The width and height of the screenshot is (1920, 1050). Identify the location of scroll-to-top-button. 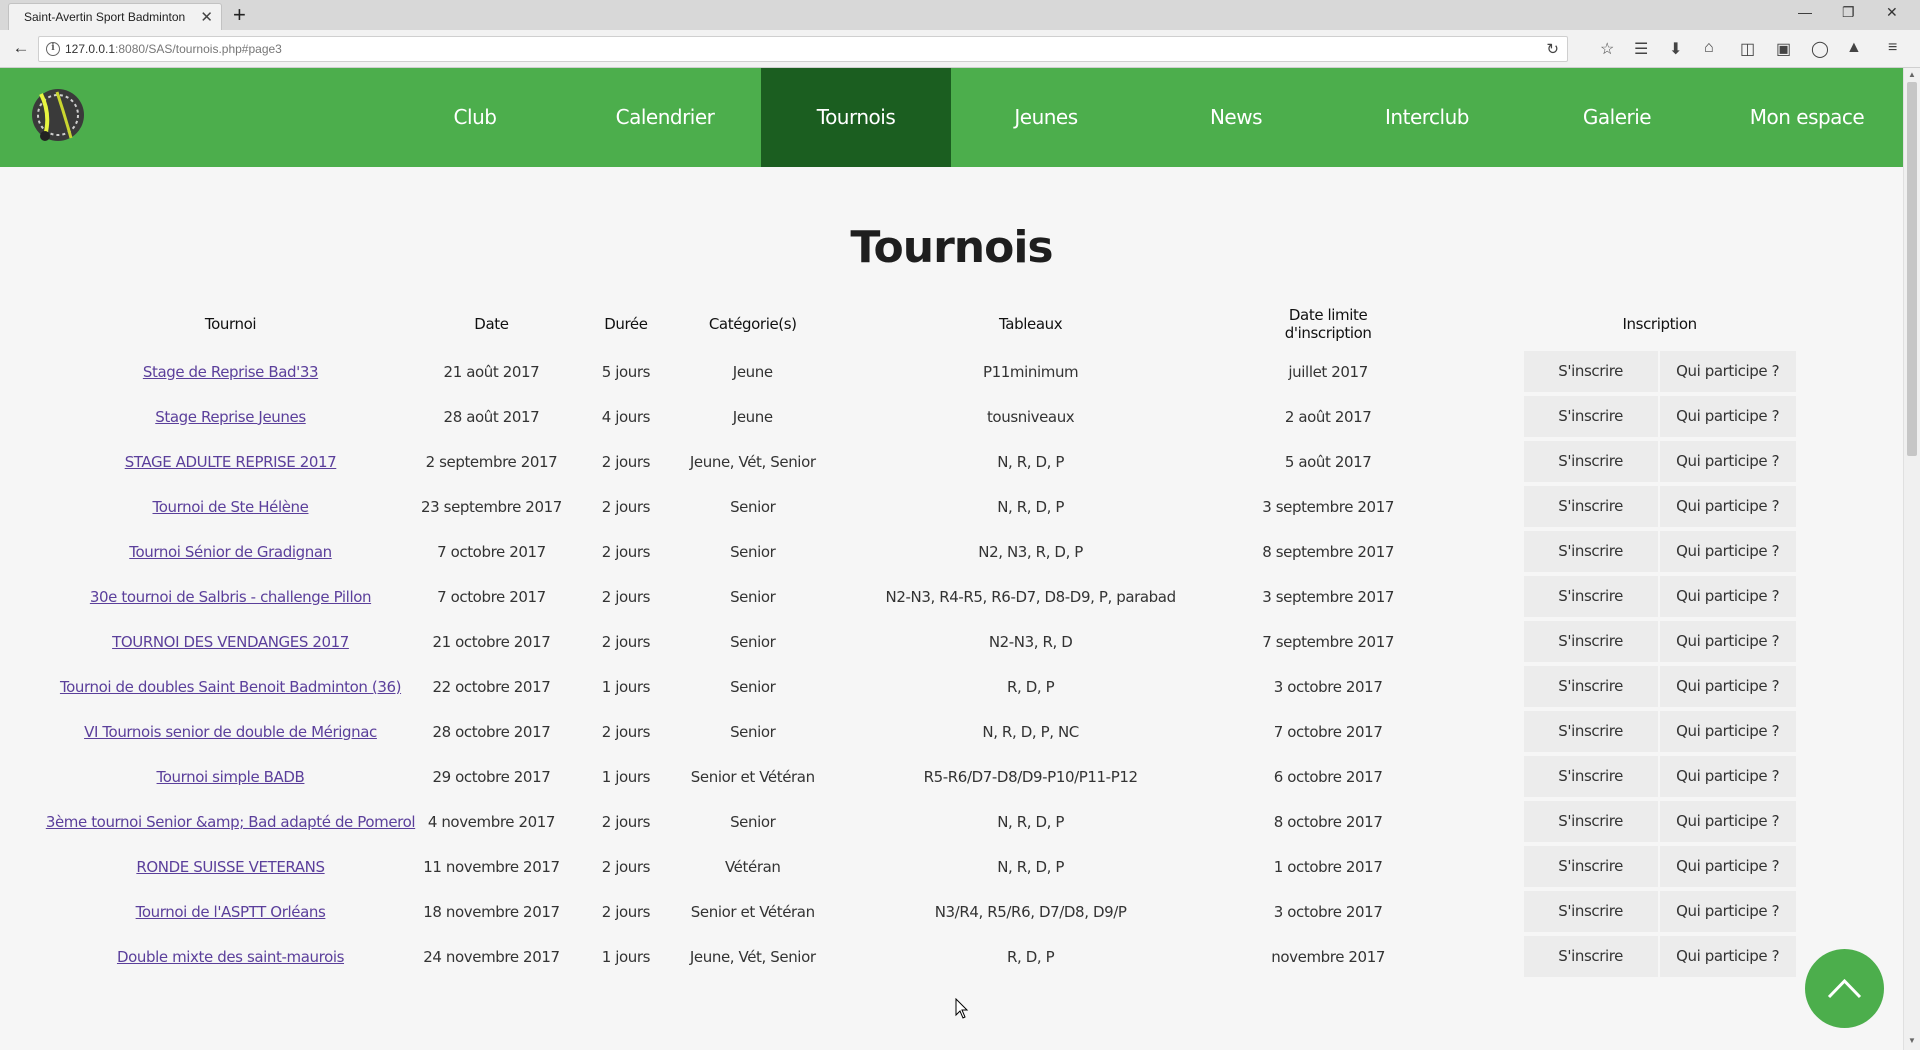
(1844, 988).